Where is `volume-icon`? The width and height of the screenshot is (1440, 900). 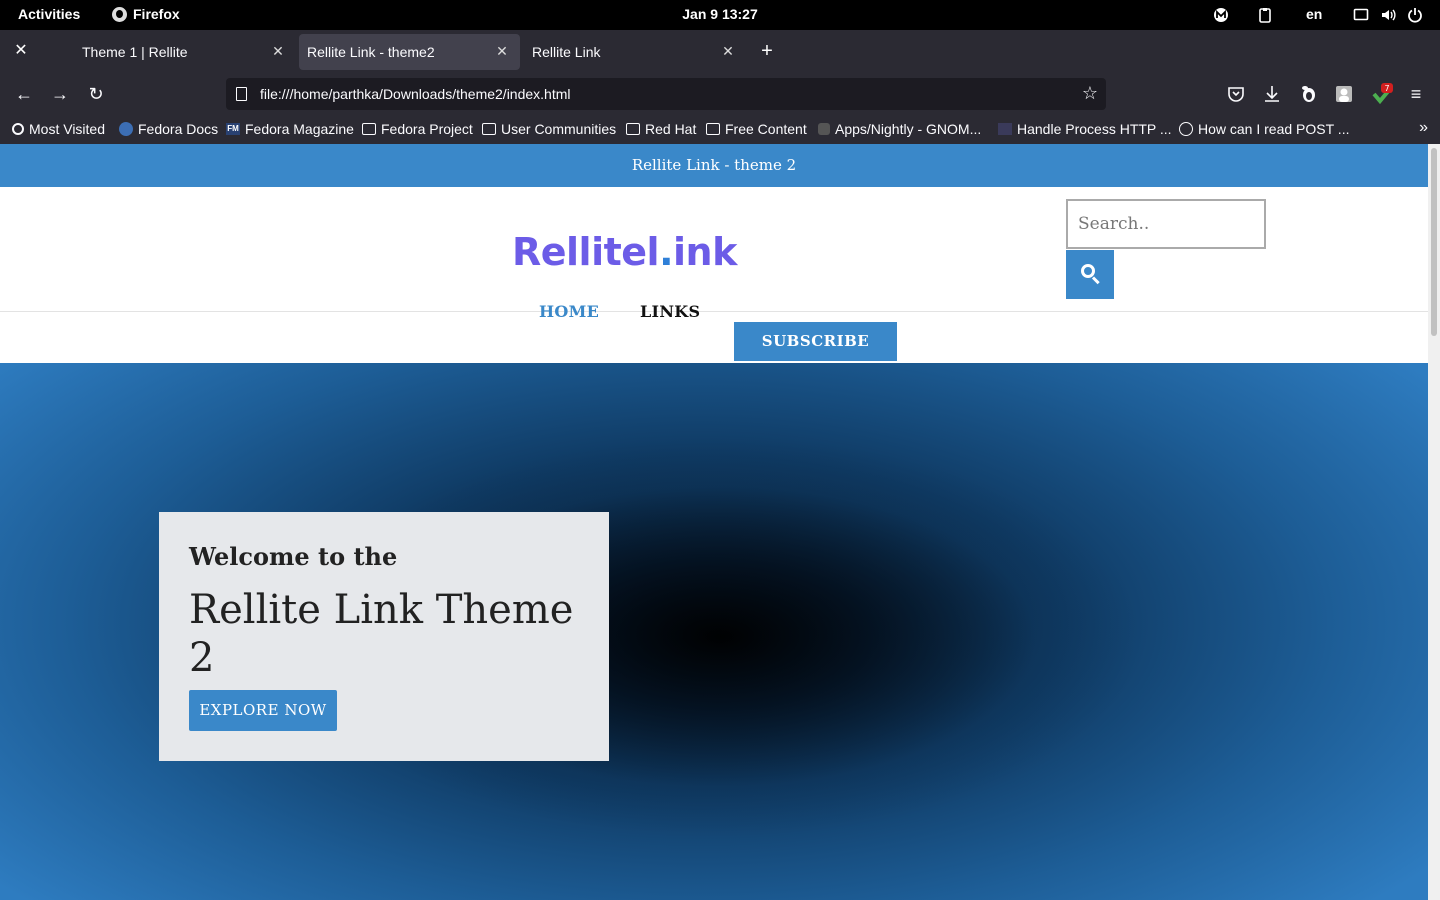 volume-icon is located at coordinates (1388, 15).